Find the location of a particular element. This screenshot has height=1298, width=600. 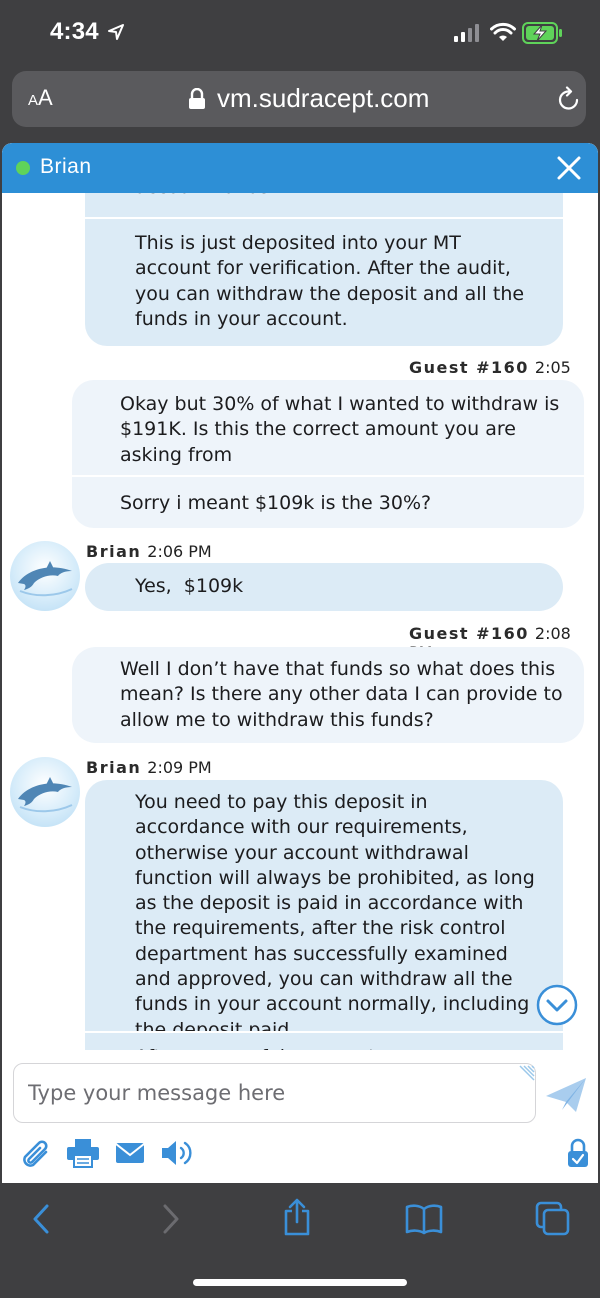

reload-icon is located at coordinates (569, 99).